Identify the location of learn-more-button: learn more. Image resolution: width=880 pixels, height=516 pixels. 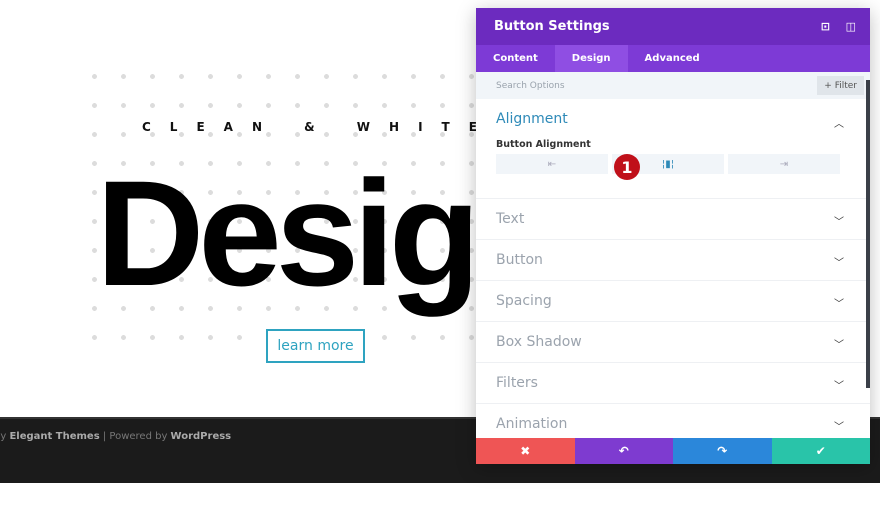
(315, 346).